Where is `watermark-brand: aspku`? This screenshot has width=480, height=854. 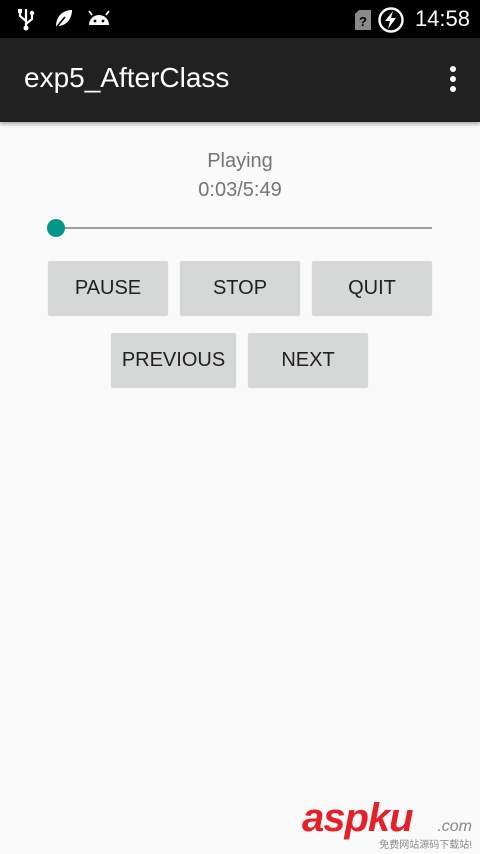 watermark-brand: aspku is located at coordinates (358, 818).